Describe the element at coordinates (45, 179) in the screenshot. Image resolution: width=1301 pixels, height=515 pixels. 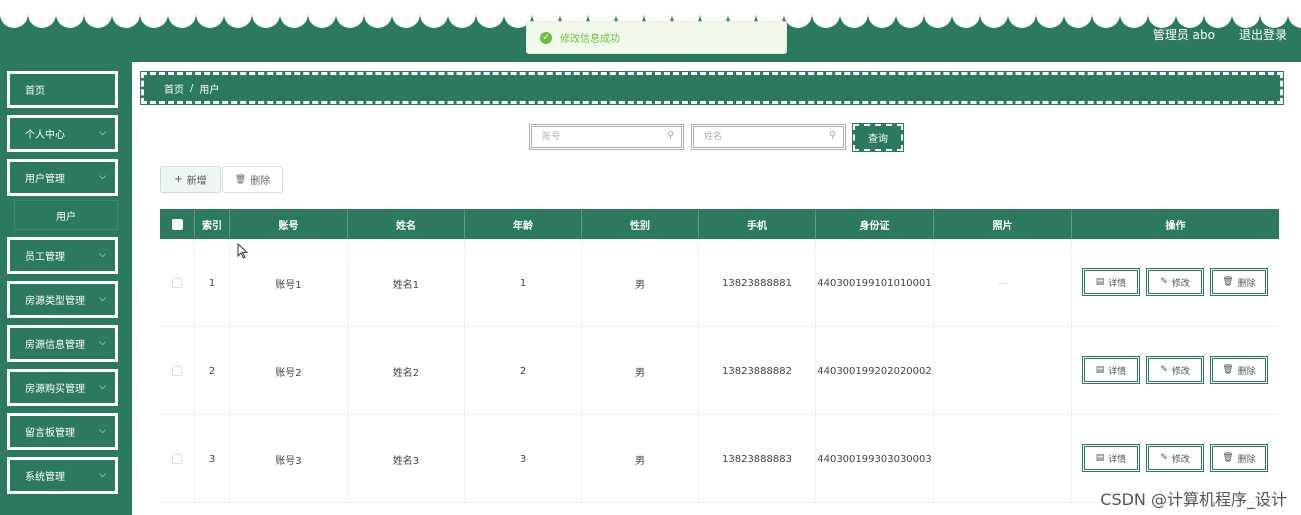
I see `sidebar-item-label: 用户管理` at that location.